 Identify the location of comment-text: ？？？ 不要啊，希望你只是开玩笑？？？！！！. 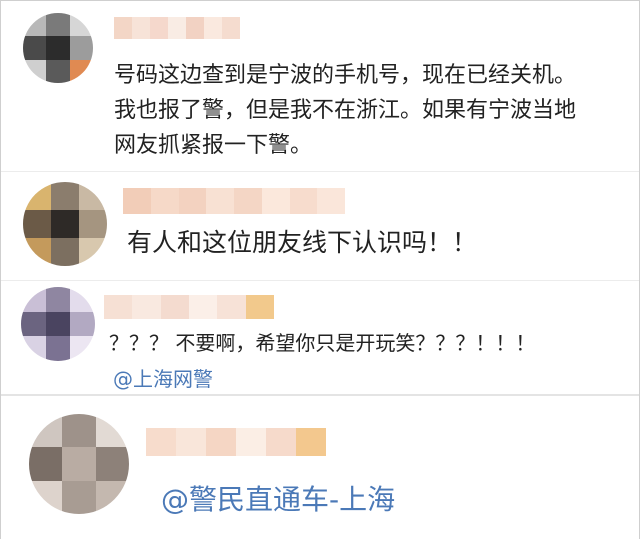
(322, 343).